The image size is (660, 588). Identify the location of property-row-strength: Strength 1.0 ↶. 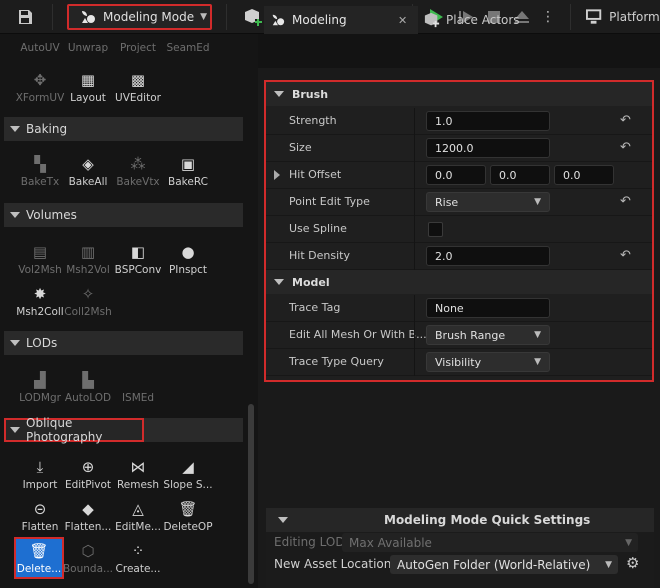
(459, 121).